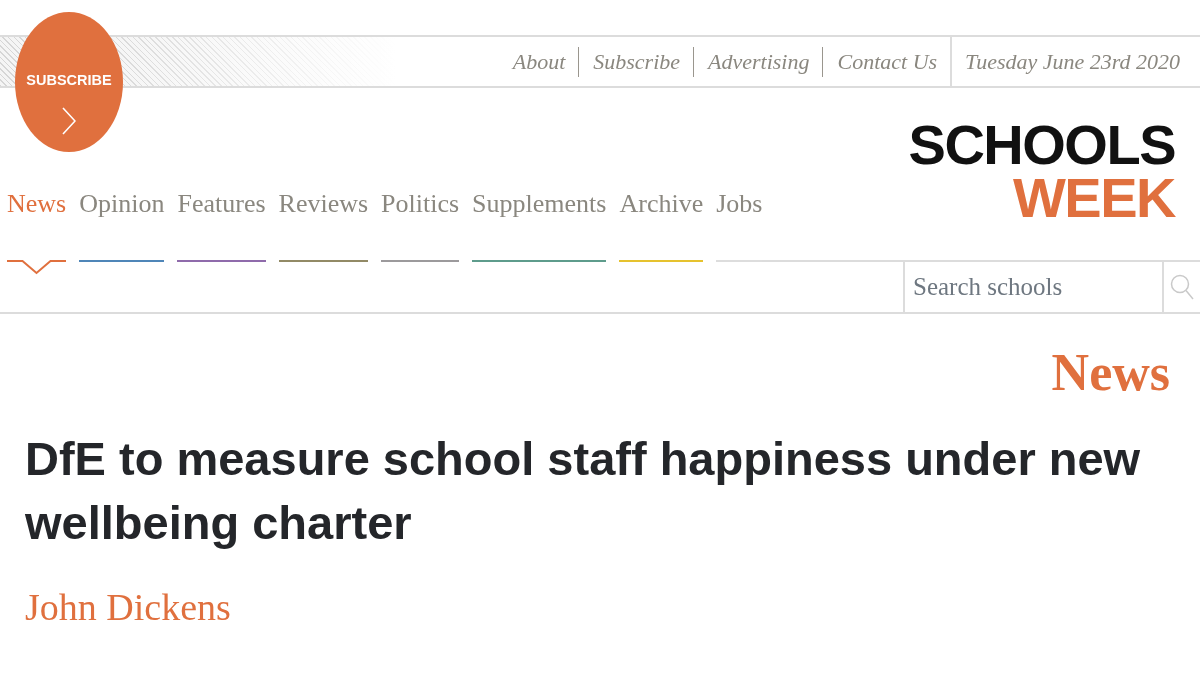  I want to click on search-icon, so click(1182, 287).